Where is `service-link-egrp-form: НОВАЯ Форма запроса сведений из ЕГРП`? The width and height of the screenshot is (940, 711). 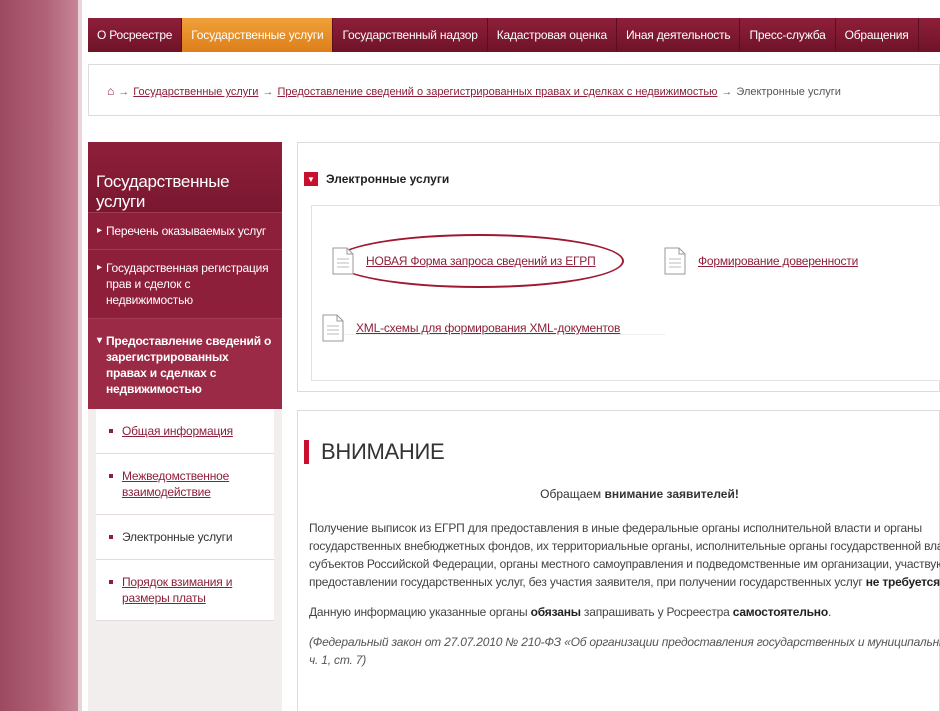
service-link-egrp-form: НОВАЯ Форма запроса сведений из ЕГРП is located at coordinates (464, 261).